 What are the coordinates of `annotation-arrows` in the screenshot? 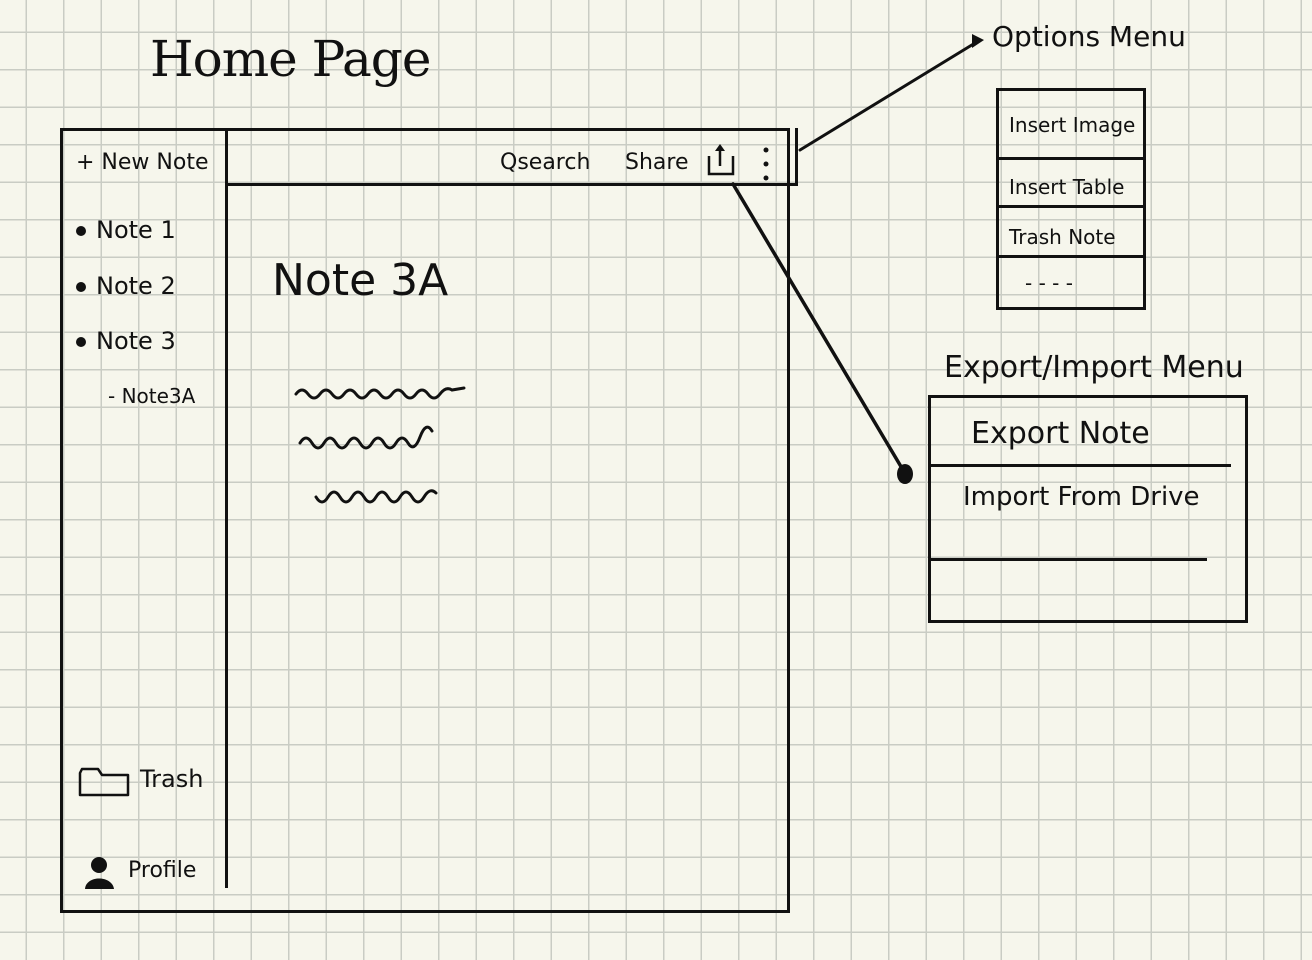 It's located at (857, 259).